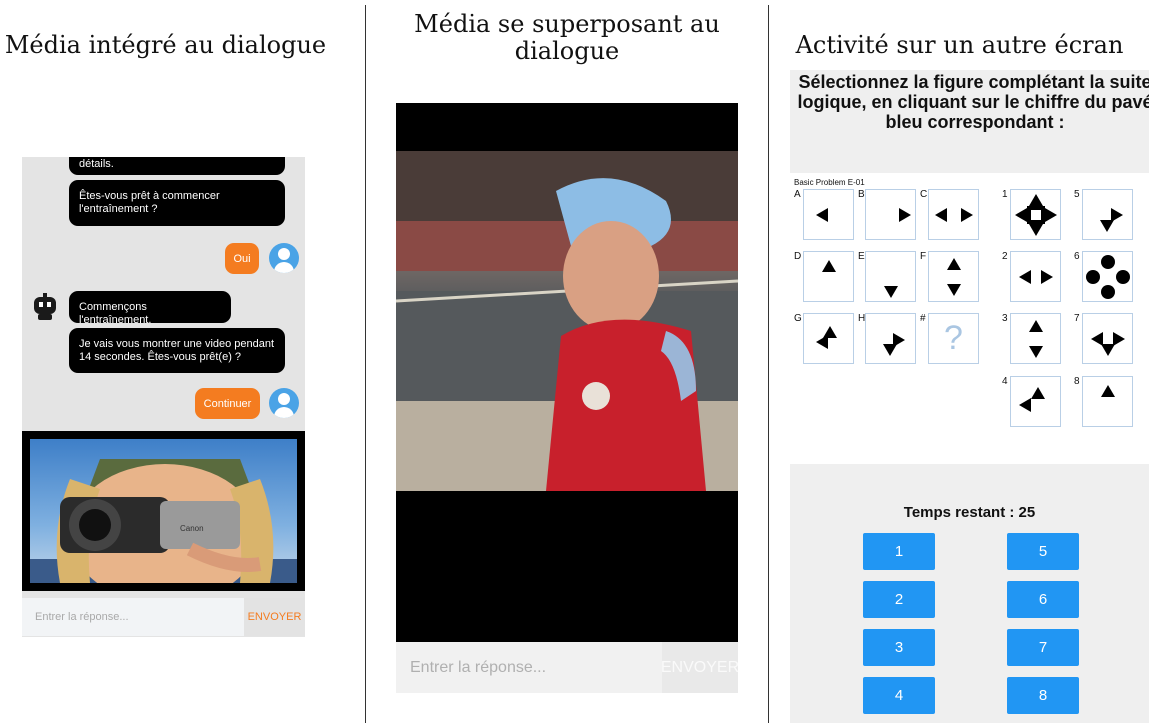 This screenshot has width=1149, height=723. I want to click on option-label-7: 7, so click(1077, 318).